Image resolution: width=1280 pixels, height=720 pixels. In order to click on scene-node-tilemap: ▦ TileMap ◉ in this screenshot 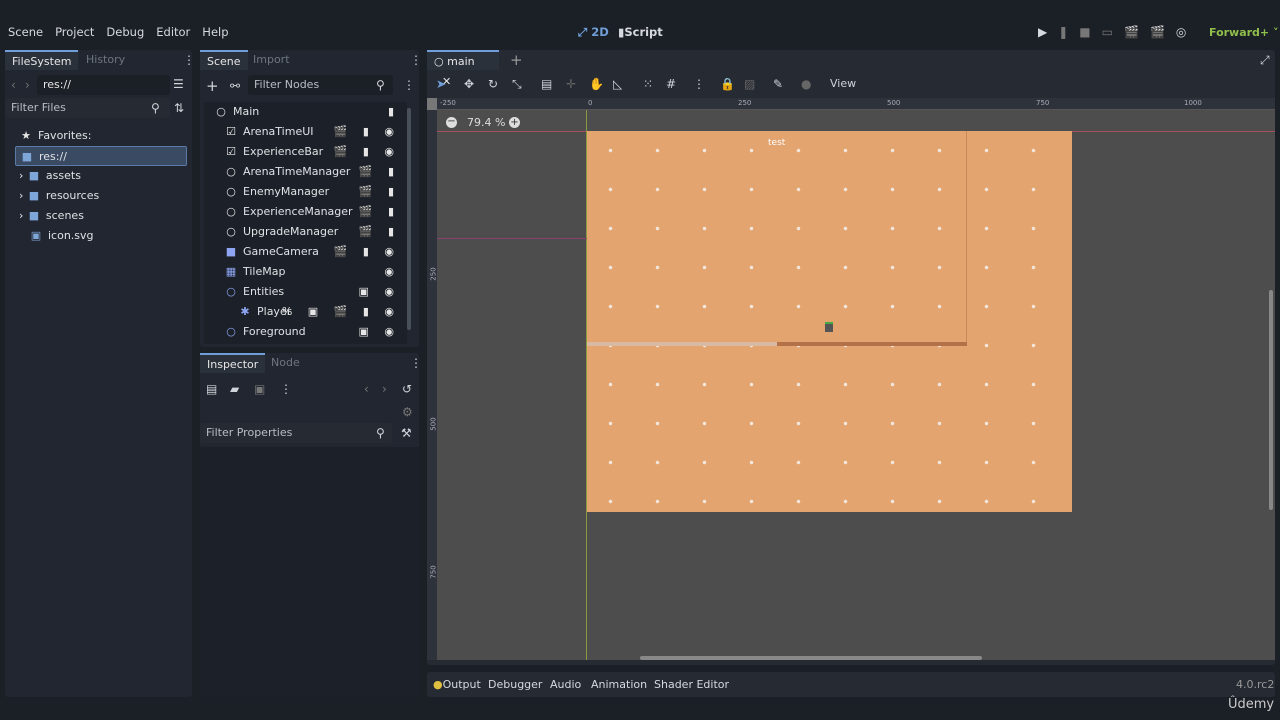, I will do `click(312, 272)`.